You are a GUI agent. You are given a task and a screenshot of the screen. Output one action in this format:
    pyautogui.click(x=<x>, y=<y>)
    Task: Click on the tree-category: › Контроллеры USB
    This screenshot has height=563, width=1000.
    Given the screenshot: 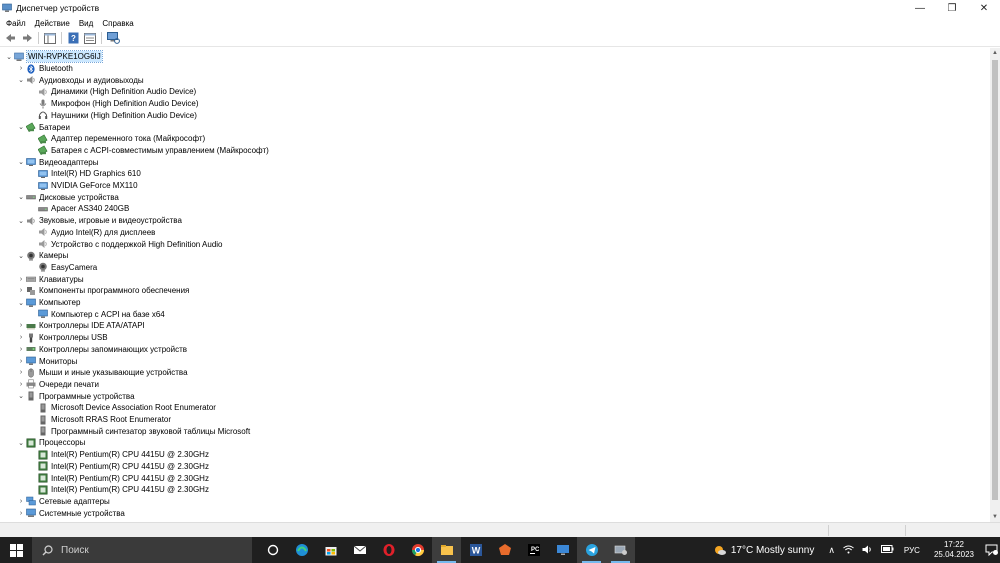 What is the action you would take?
    pyautogui.click(x=62, y=338)
    